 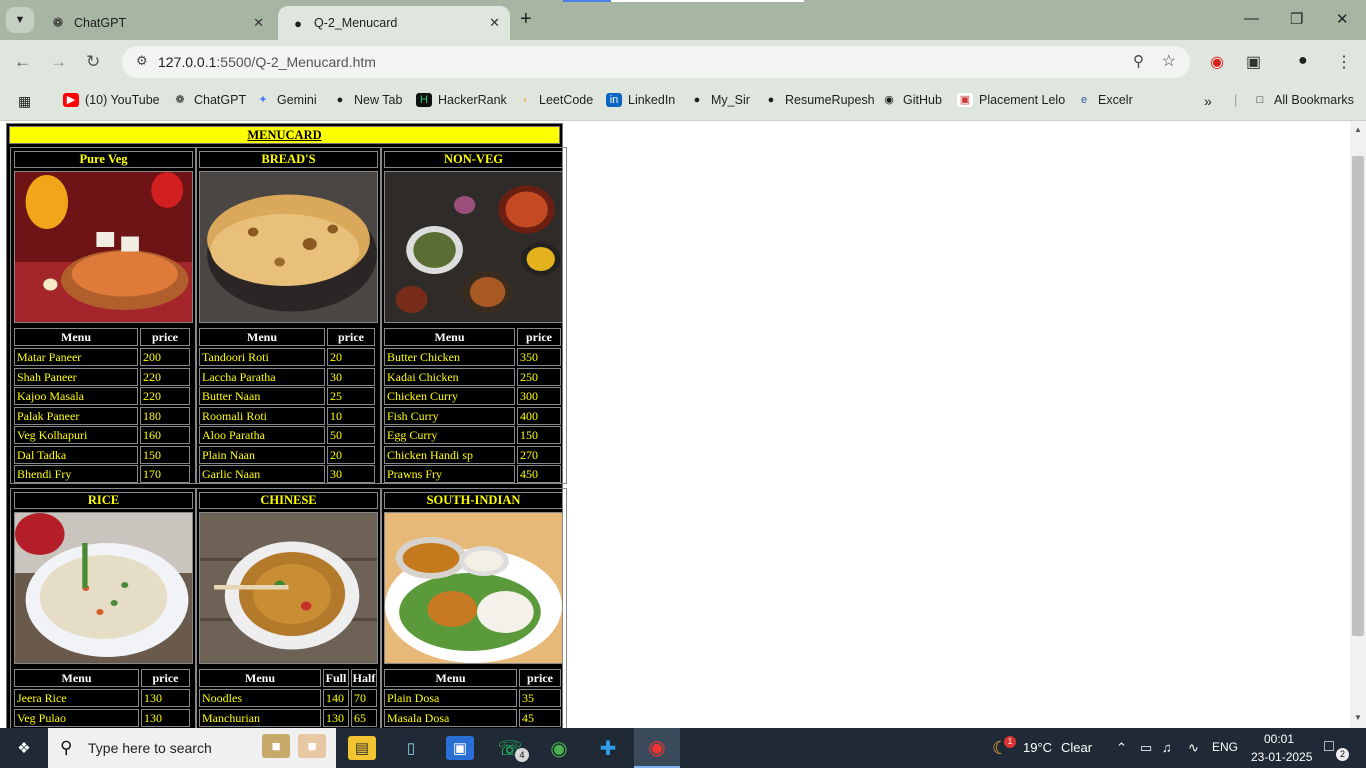 What do you see at coordinates (165, 717) in the screenshot?
I see `dish-price: 130` at bounding box center [165, 717].